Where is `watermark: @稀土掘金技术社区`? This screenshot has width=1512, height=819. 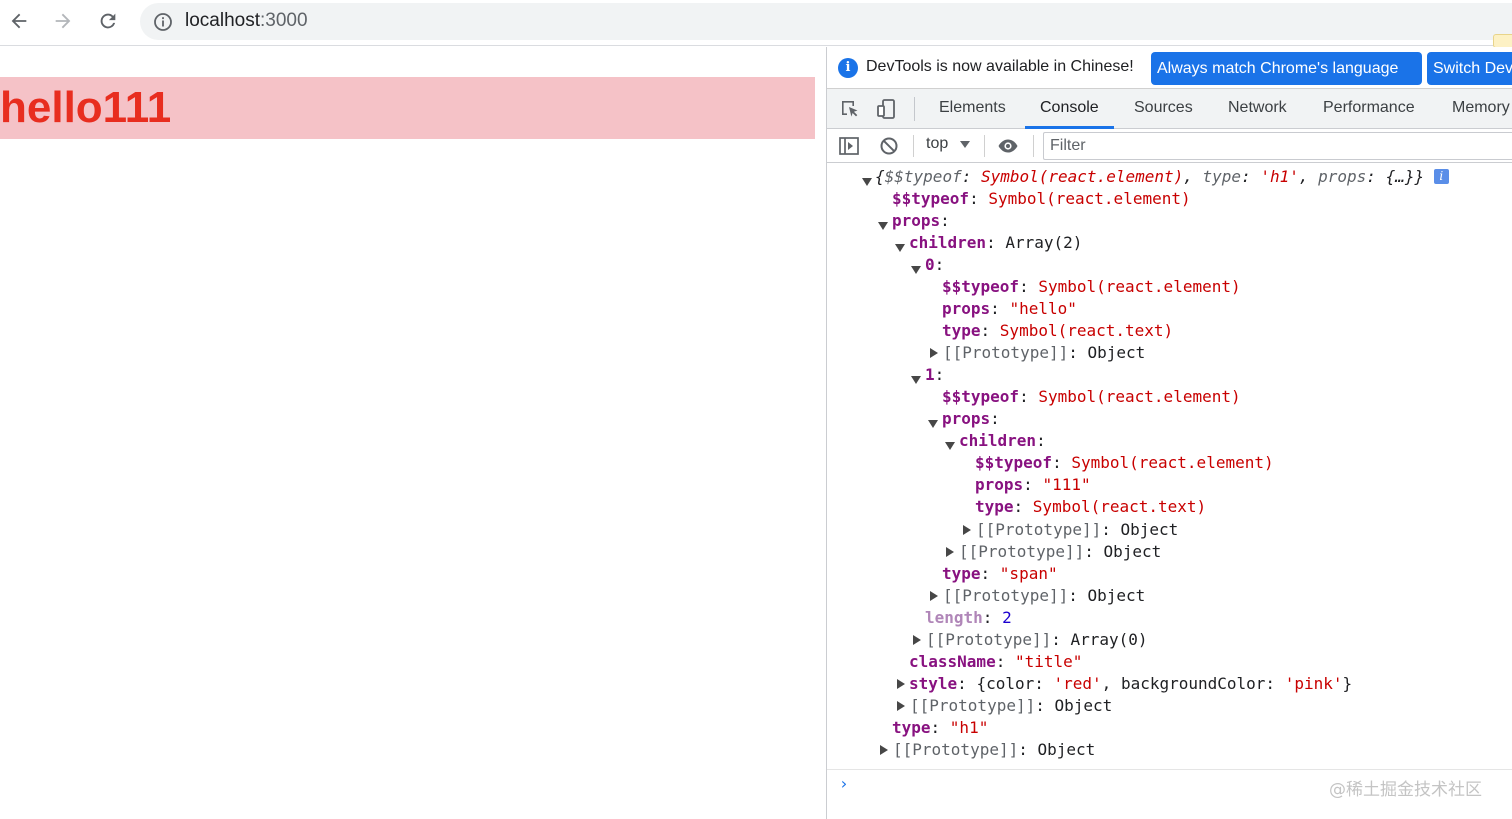
watermark: @稀土掘金技术社区 is located at coordinates (1405, 790).